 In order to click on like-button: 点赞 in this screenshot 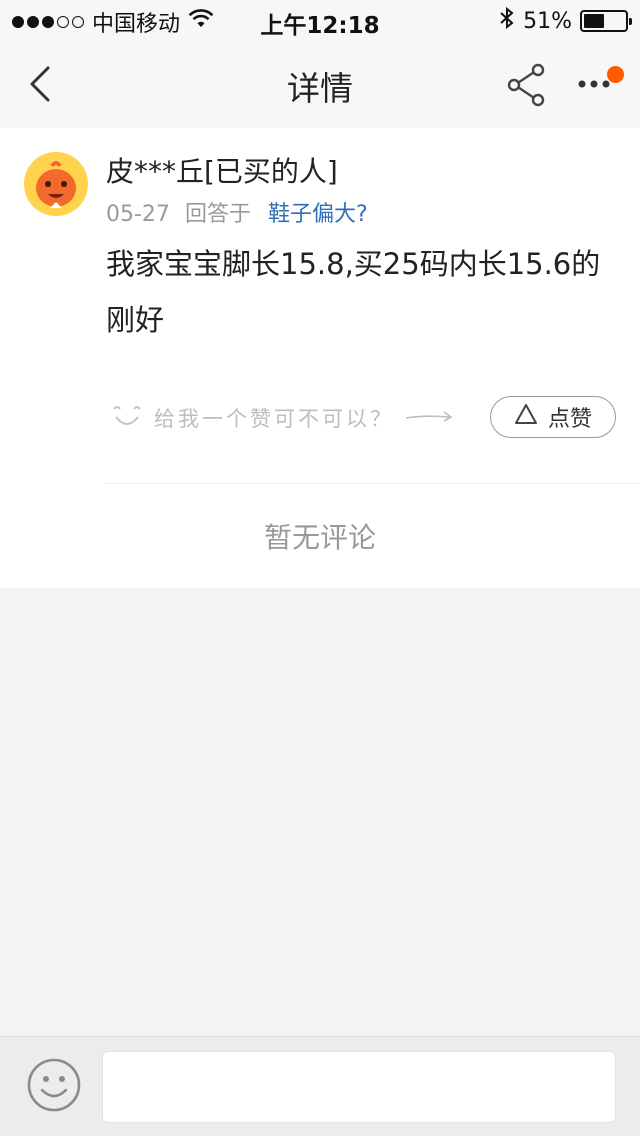, I will do `click(553, 417)`.